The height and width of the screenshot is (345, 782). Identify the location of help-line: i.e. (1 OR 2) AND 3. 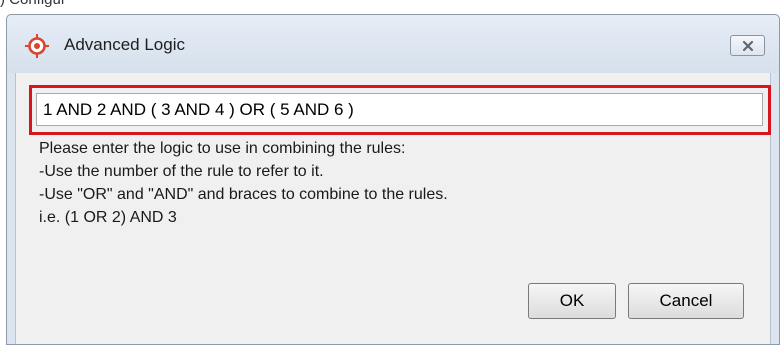
(108, 217).